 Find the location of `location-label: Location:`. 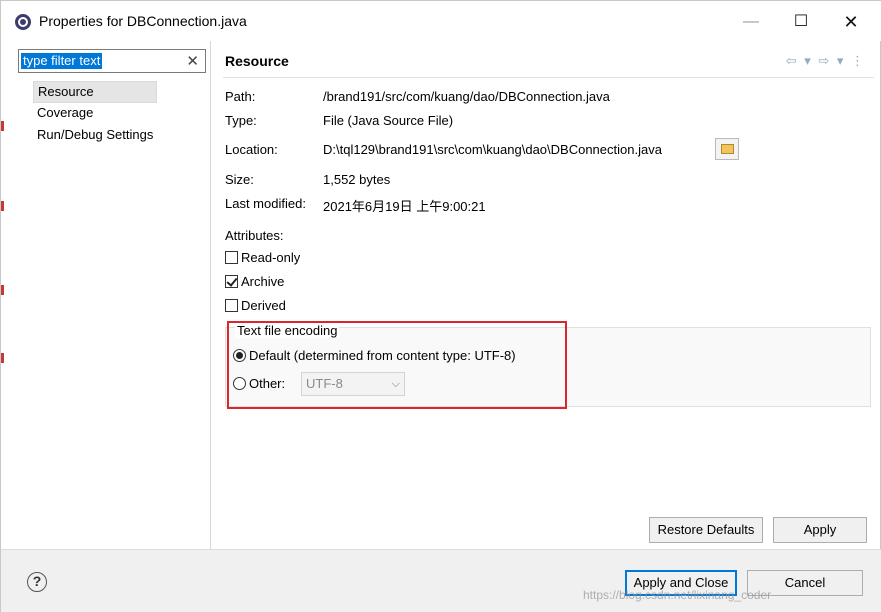

location-label: Location: is located at coordinates (251, 149).